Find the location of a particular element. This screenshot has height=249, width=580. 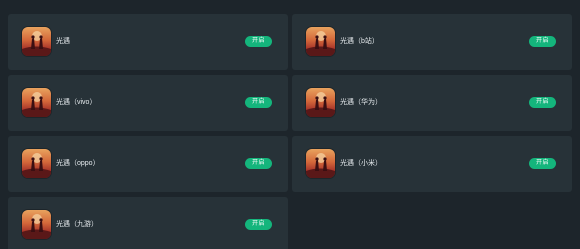

app-card: 光遇（oppo） 开启 is located at coordinates (148, 164).